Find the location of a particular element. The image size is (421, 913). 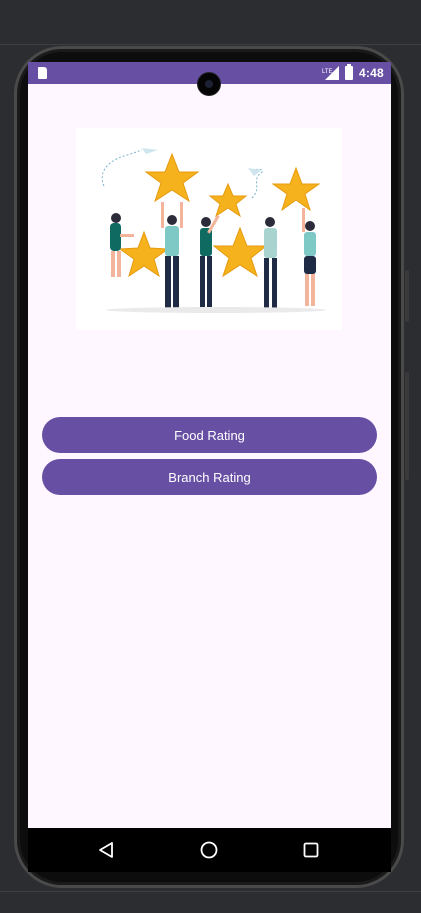

rating-illustration is located at coordinates (209, 229).